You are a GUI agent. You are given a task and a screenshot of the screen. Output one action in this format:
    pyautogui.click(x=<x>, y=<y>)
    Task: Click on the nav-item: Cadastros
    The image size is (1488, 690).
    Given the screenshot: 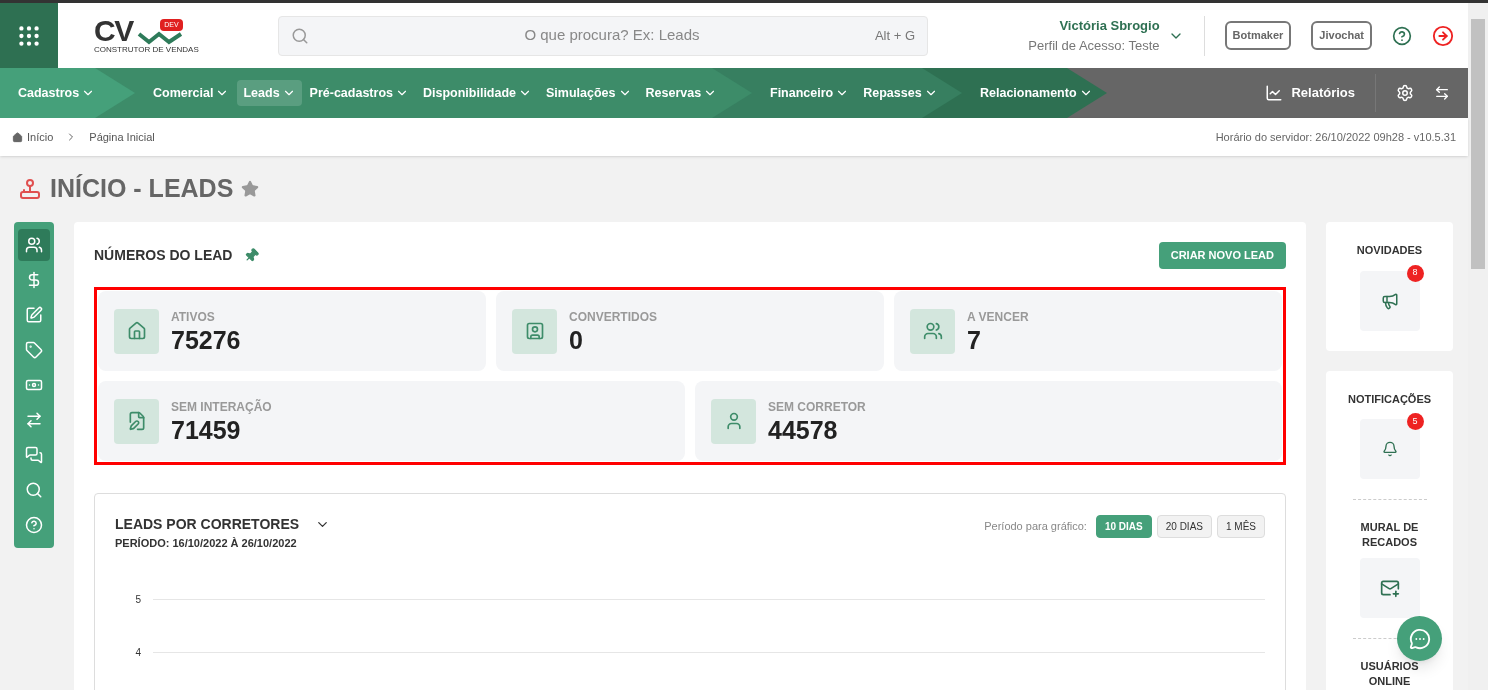 What is the action you would take?
    pyautogui.click(x=57, y=93)
    